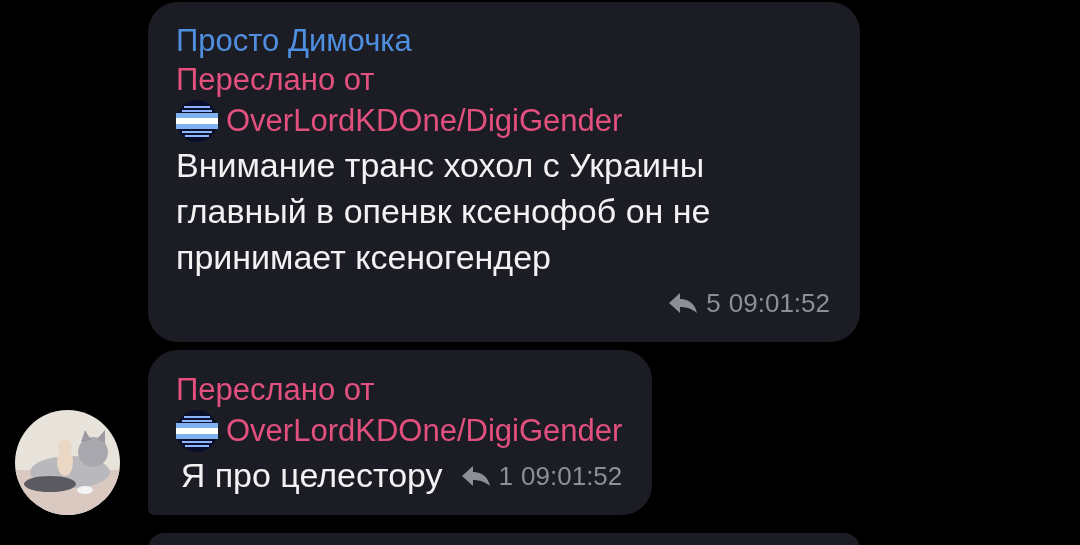 The height and width of the screenshot is (545, 1080). I want to click on sender-name: Просто Димочка, so click(294, 41).